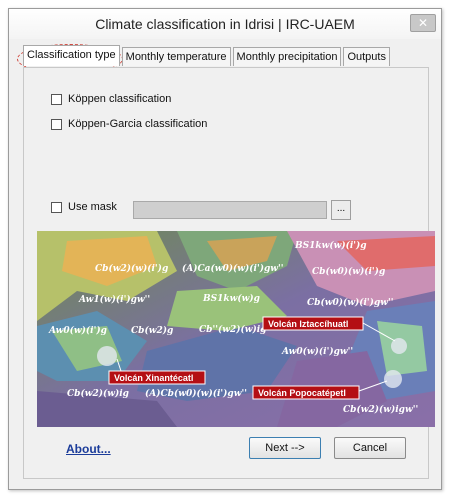 Image resolution: width=457 pixels, height=500 pixels. Describe the element at coordinates (348, 271) in the screenshot. I see `climate-label: Cb(w0)(w)(i')g` at that location.